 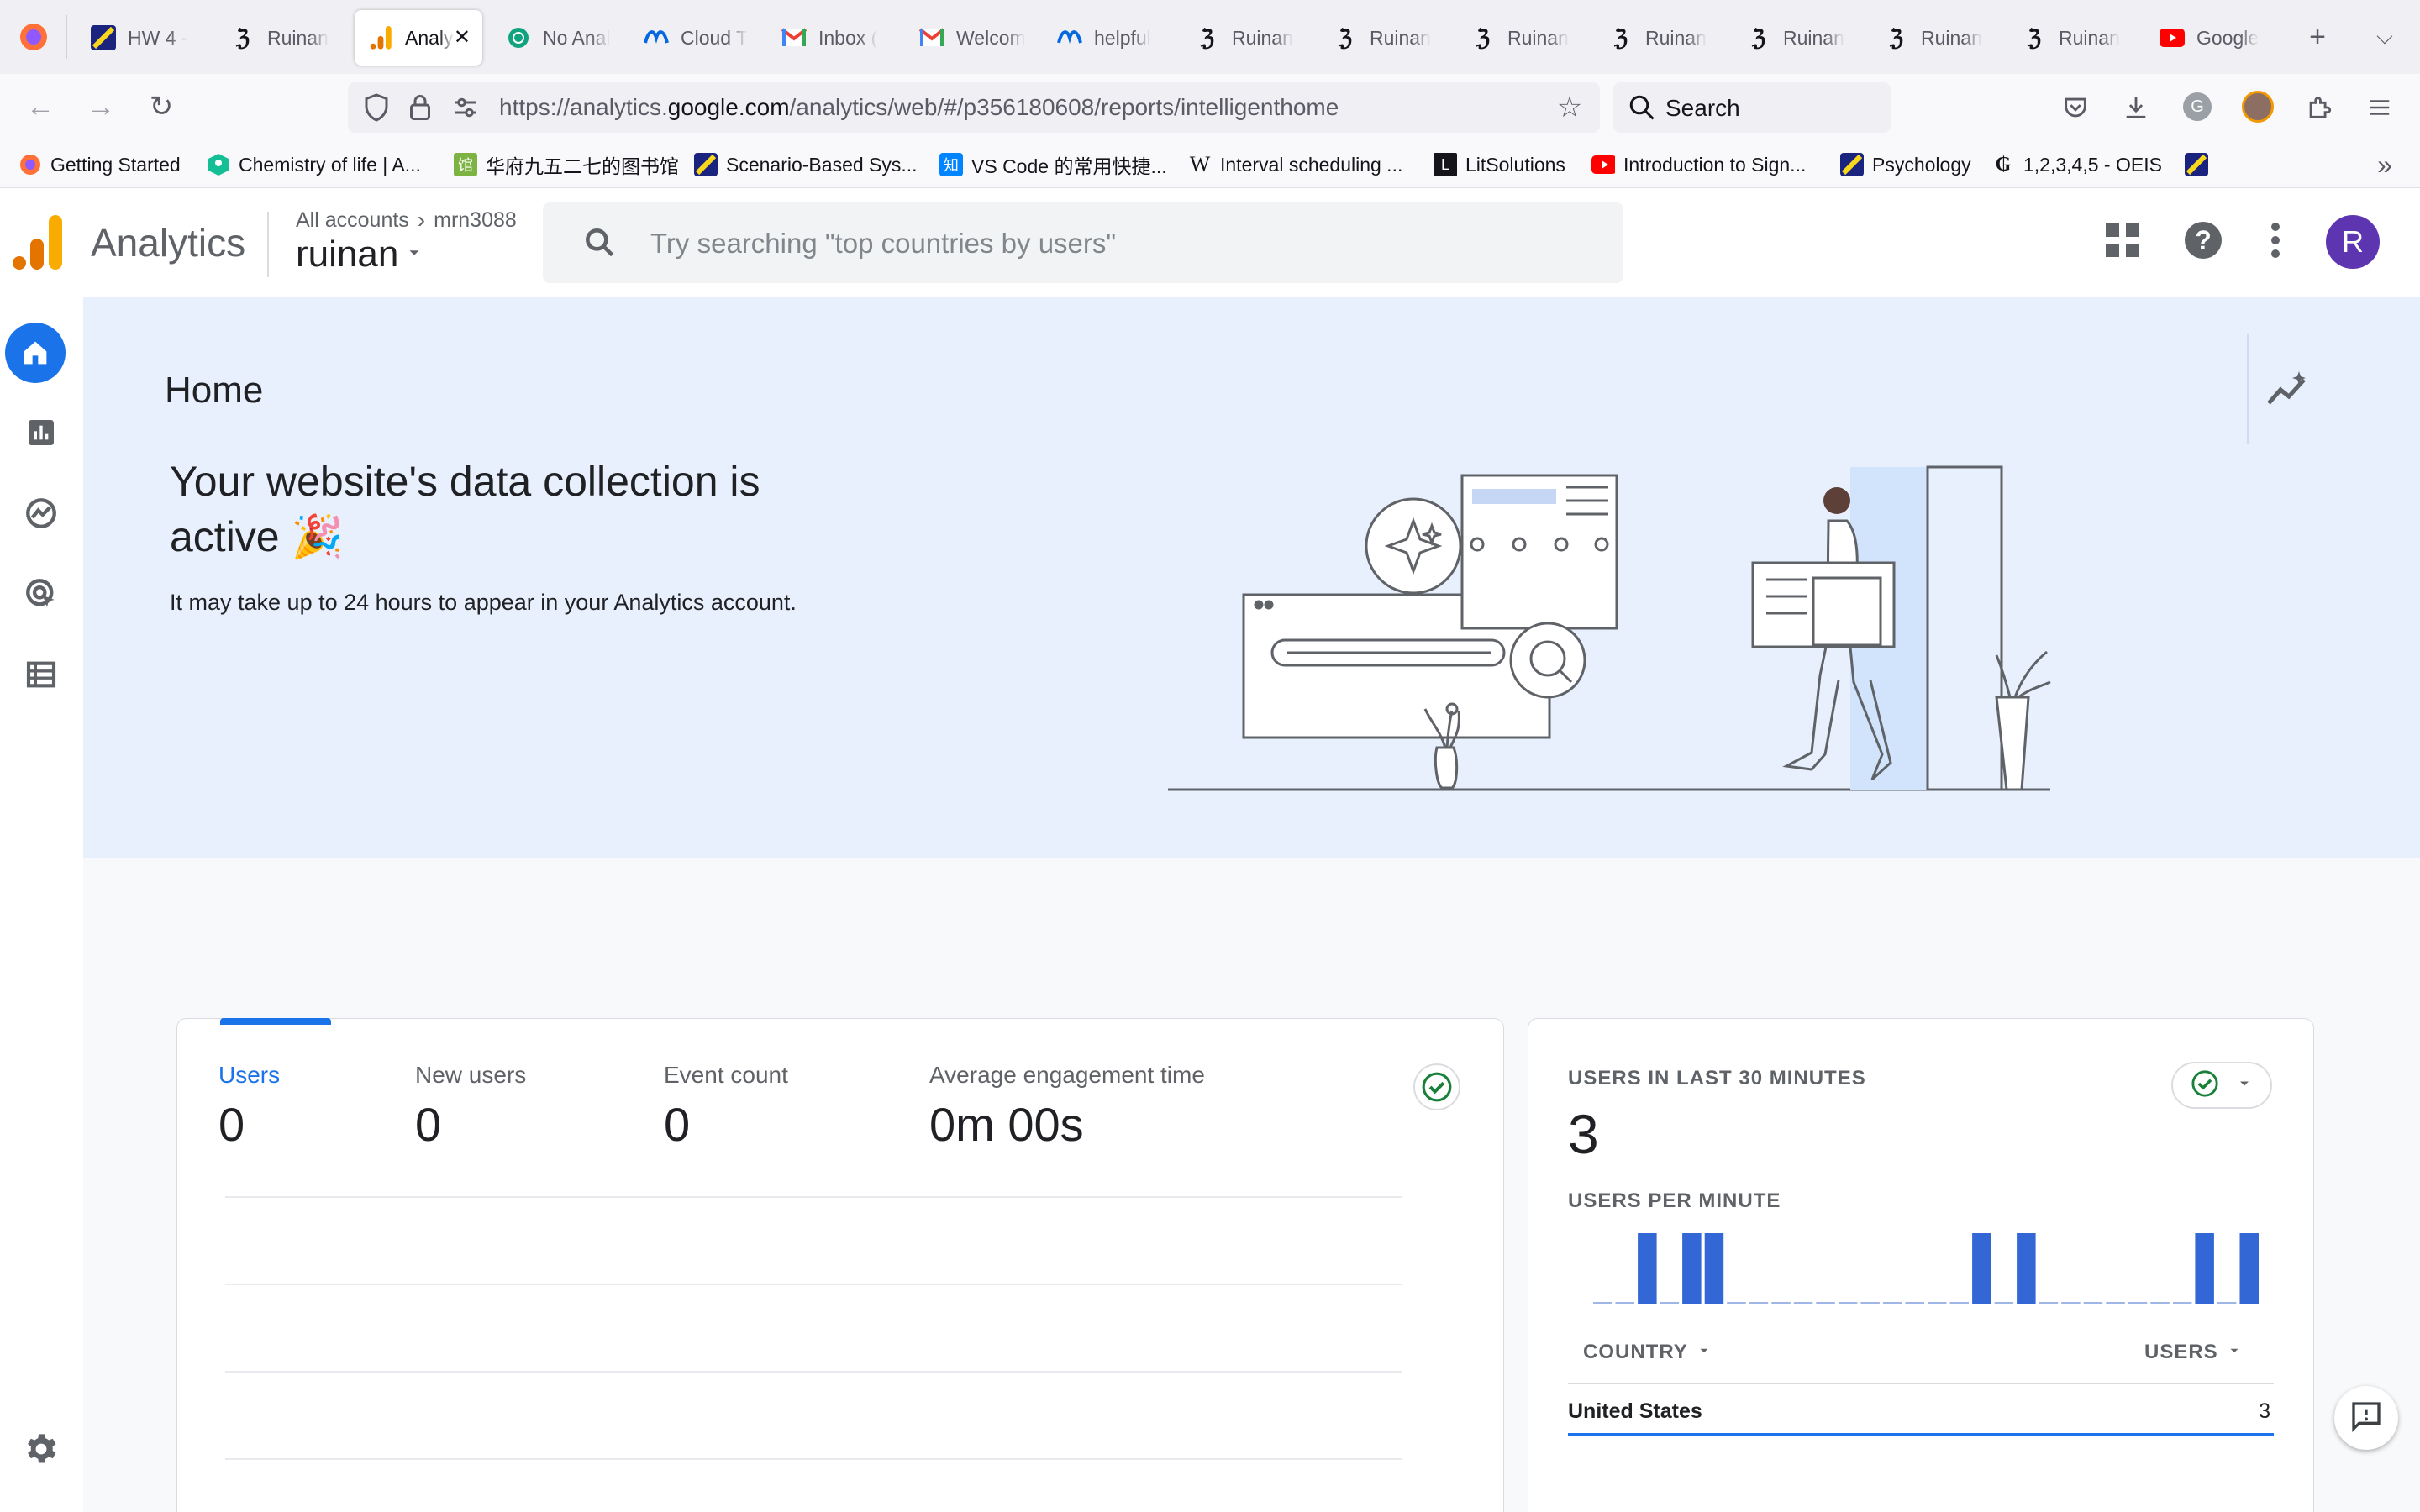 What do you see at coordinates (376, 109) in the screenshot?
I see `shield-icon` at bounding box center [376, 109].